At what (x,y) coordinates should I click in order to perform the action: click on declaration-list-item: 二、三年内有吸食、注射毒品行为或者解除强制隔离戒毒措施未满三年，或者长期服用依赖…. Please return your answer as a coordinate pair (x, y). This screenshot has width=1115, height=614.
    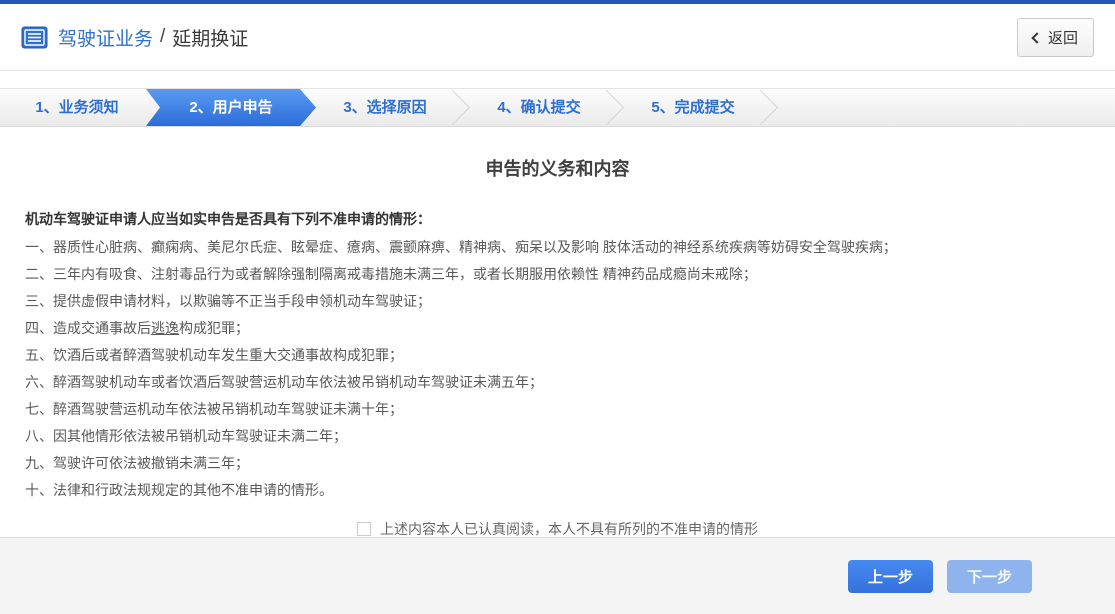
    Looking at the image, I should click on (557, 274).